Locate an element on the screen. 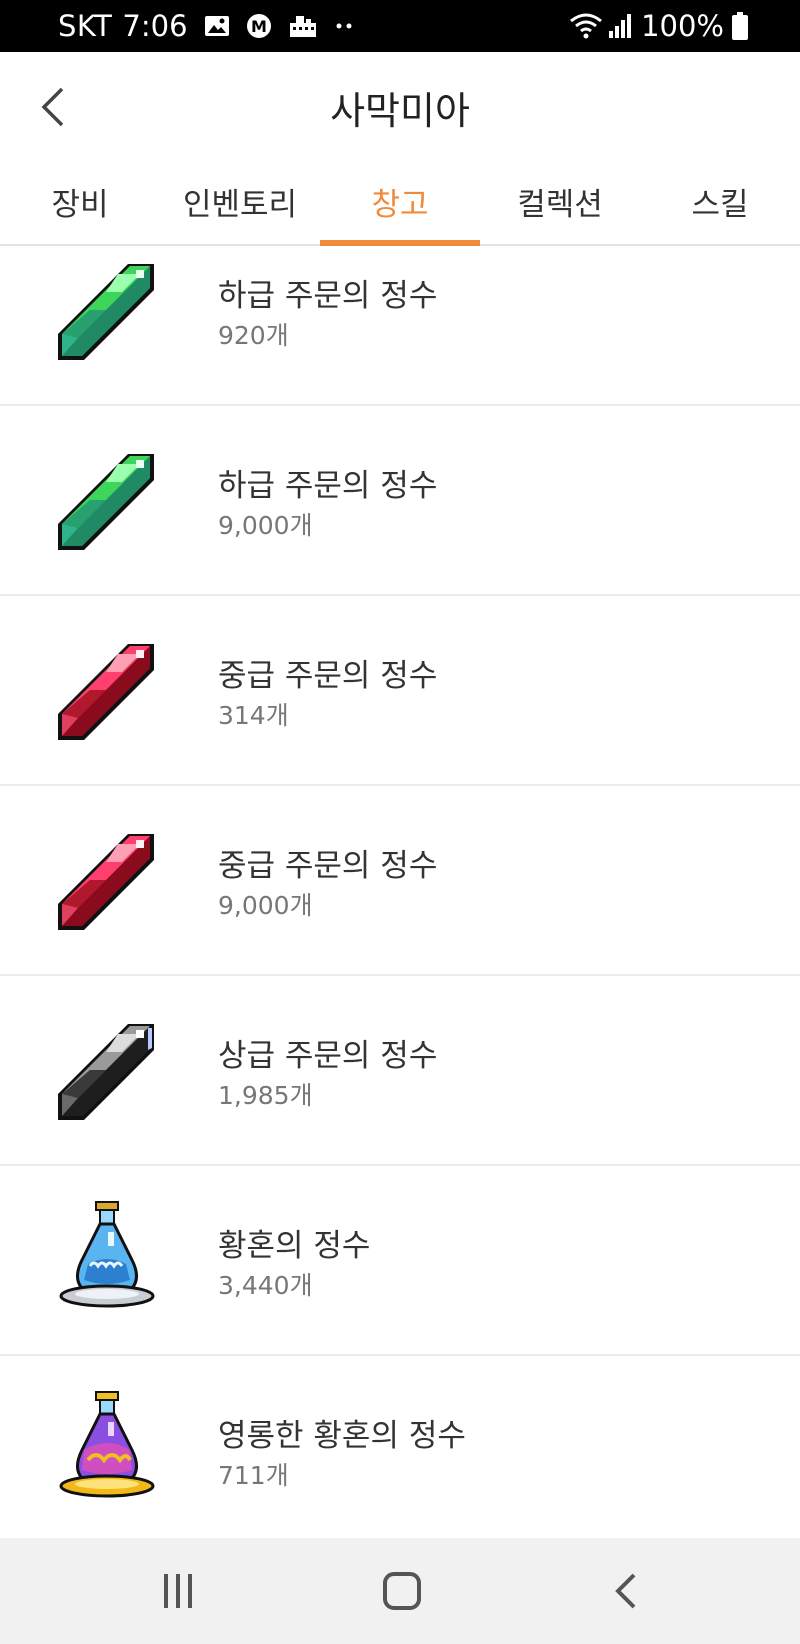  item-count: 3,440개 is located at coordinates (265, 1285).